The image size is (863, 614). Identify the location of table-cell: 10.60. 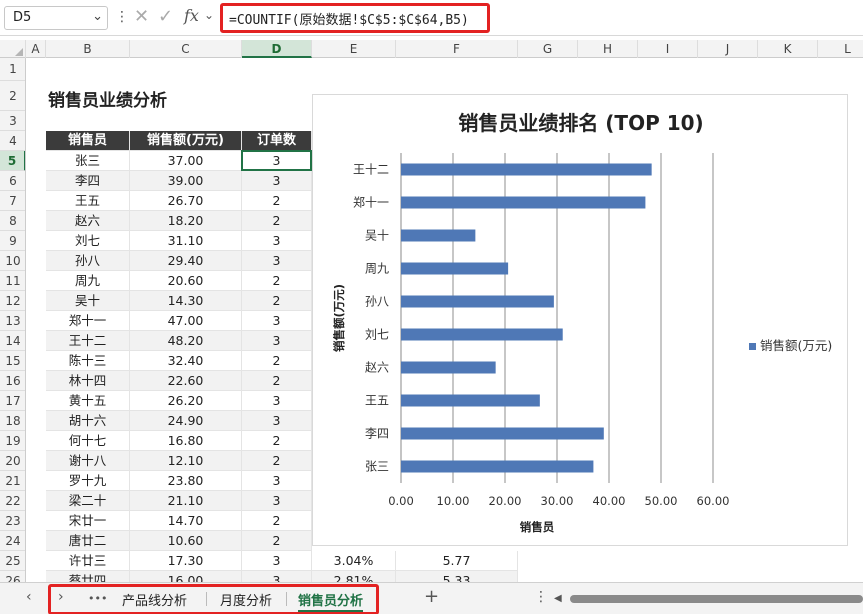
(186, 541).